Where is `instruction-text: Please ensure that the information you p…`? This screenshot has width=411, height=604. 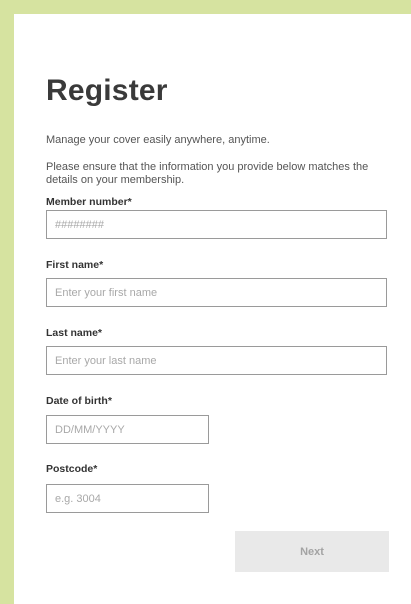
instruction-text: Please ensure that the information you p… is located at coordinates (207, 173).